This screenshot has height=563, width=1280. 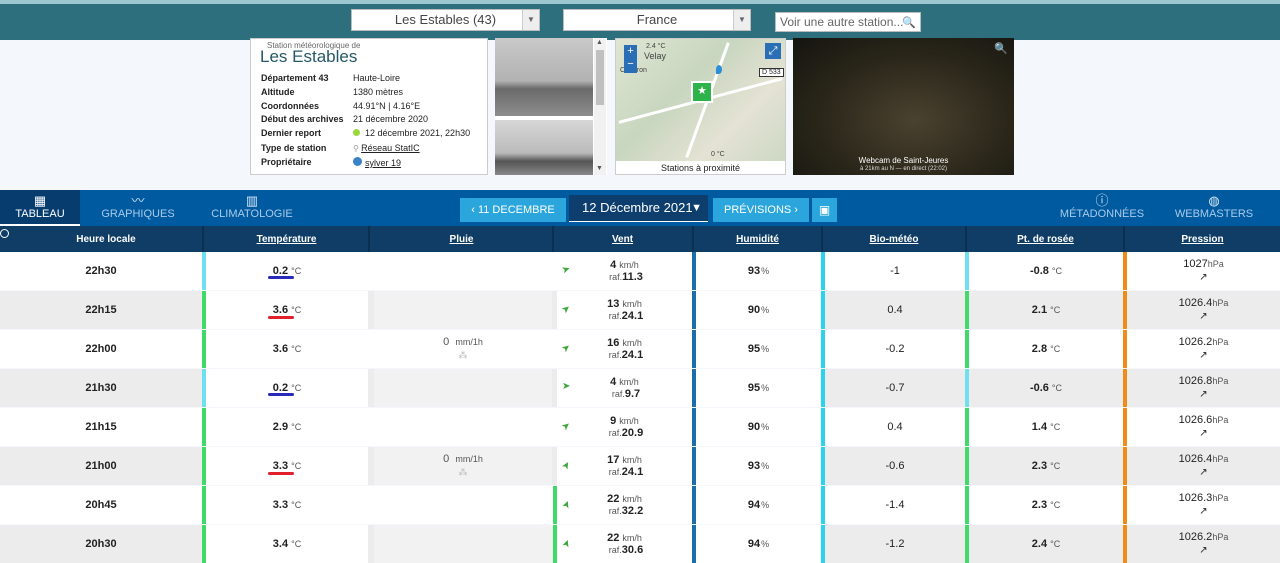 I want to click on tab-climatologie: ▥ CLIMATOLOGIE, so click(x=252, y=208).